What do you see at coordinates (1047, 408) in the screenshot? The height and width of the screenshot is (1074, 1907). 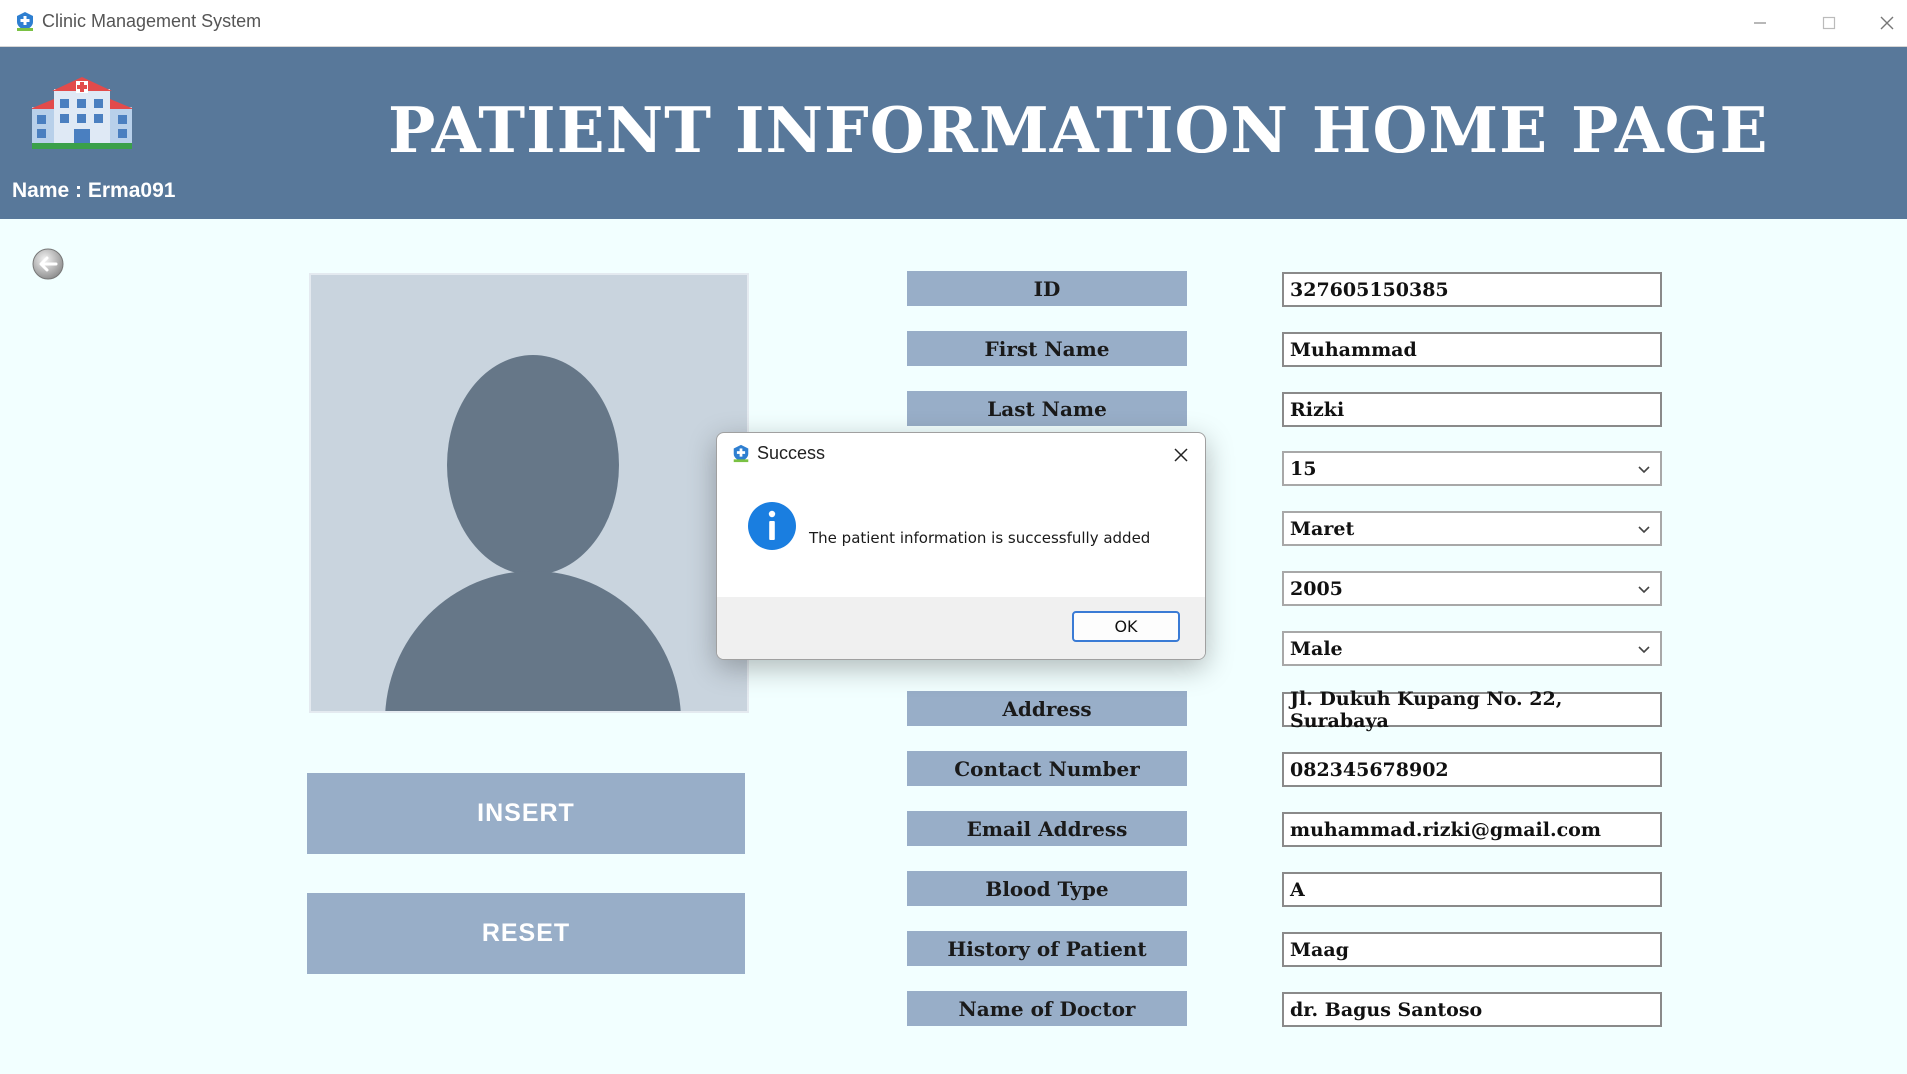 I see `label-last-name: Last Name` at bounding box center [1047, 408].